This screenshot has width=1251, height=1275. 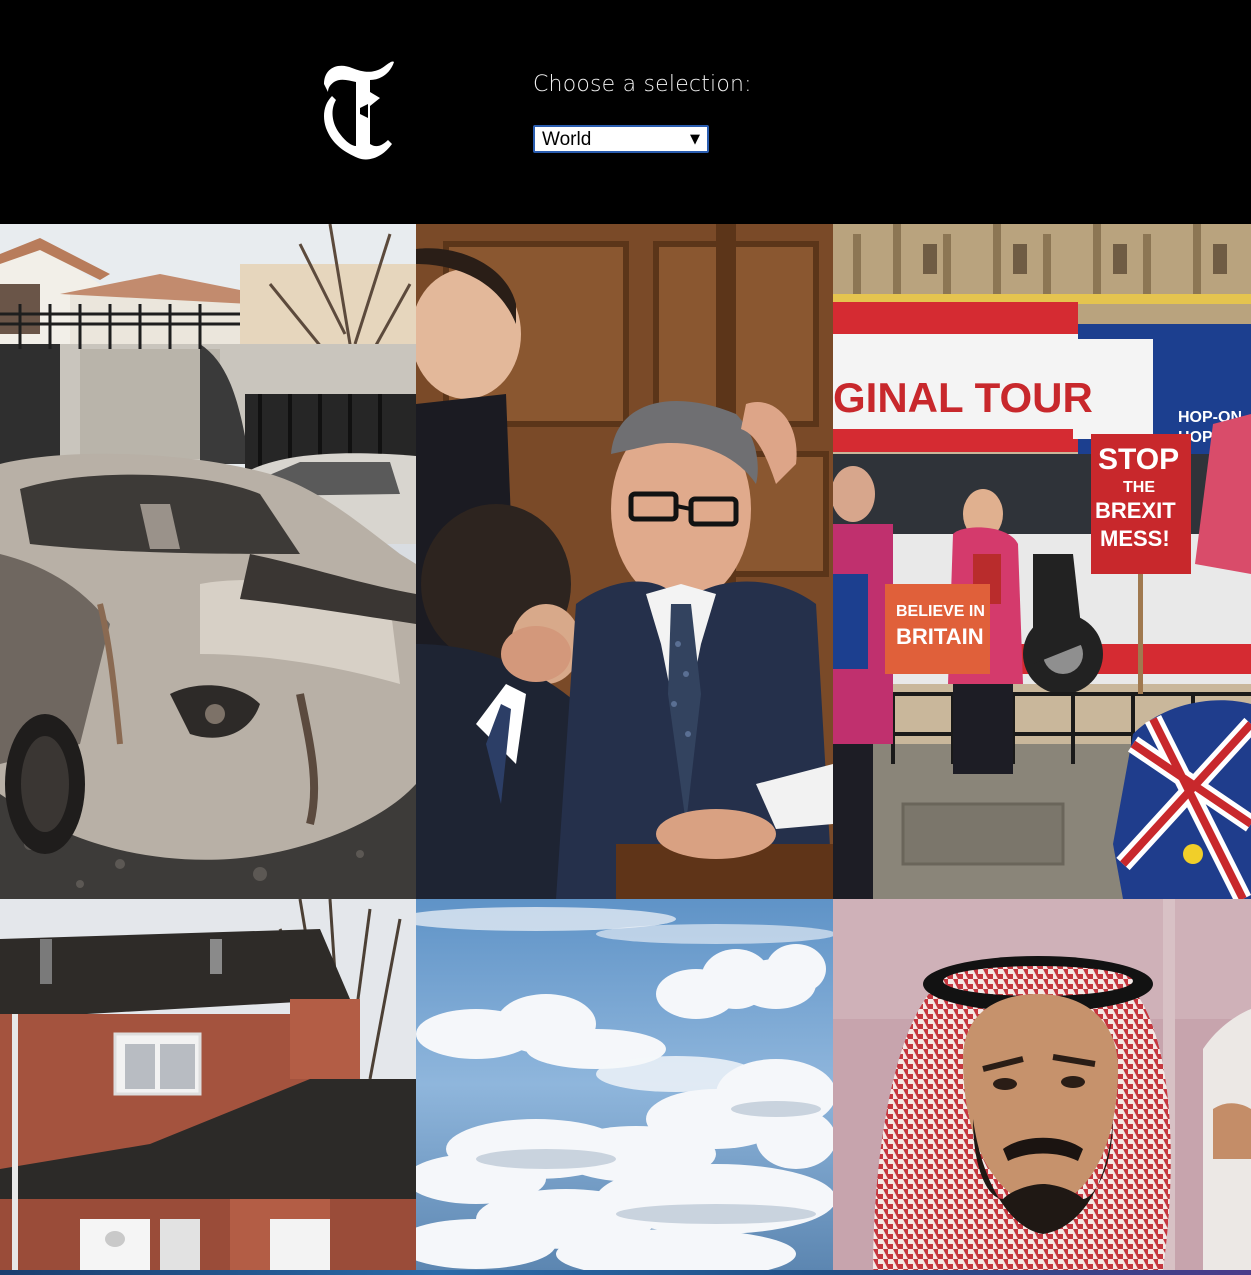 I want to click on section-select-value: World, so click(x=567, y=139).